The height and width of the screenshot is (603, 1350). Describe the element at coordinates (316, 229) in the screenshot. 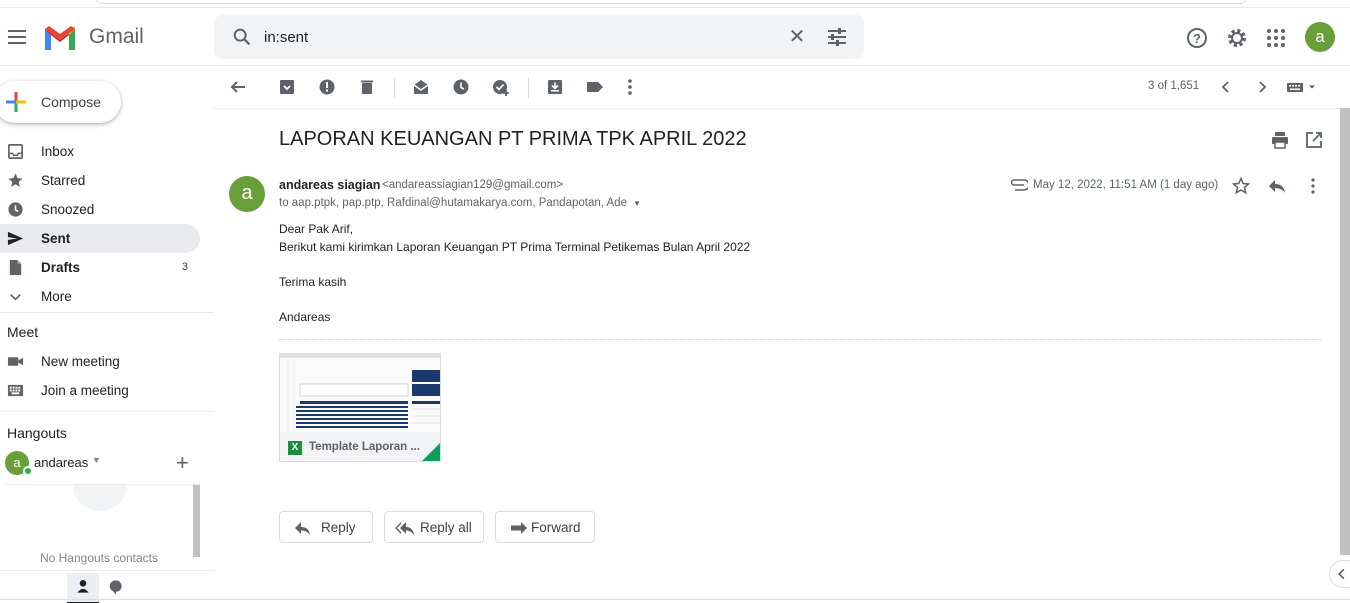

I see `body-greeting: Dear Pak Arif,` at that location.